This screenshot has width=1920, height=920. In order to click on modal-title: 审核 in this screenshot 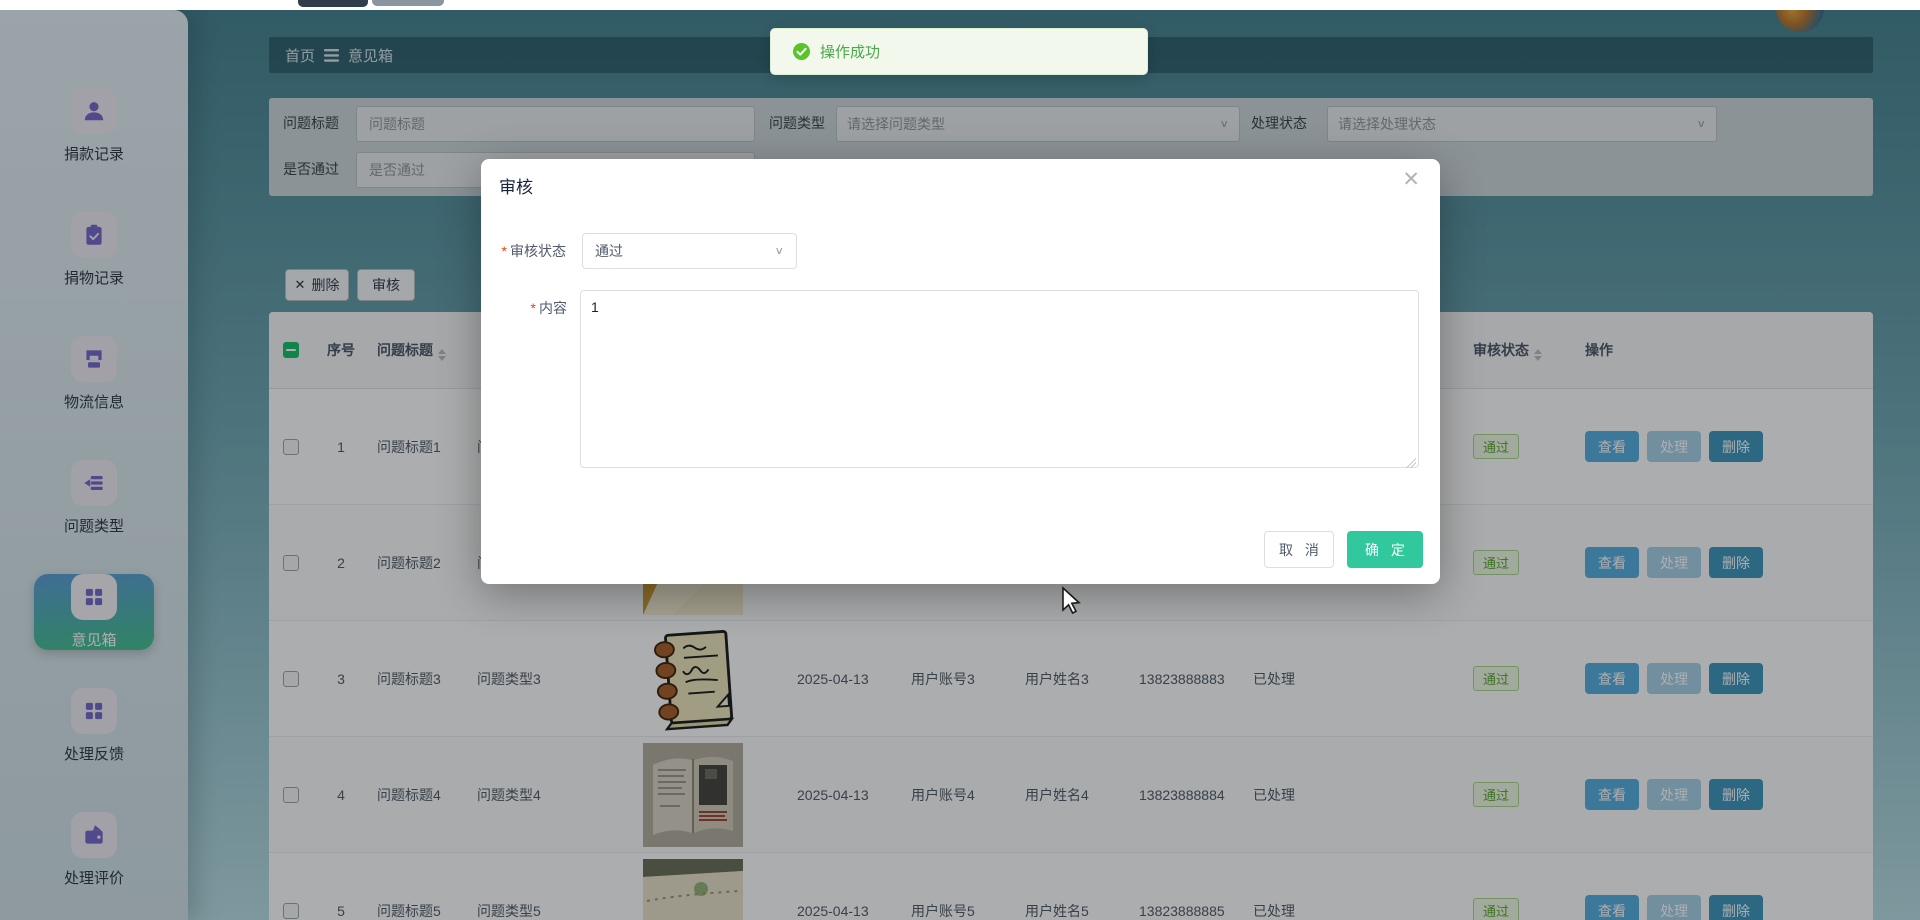, I will do `click(516, 187)`.